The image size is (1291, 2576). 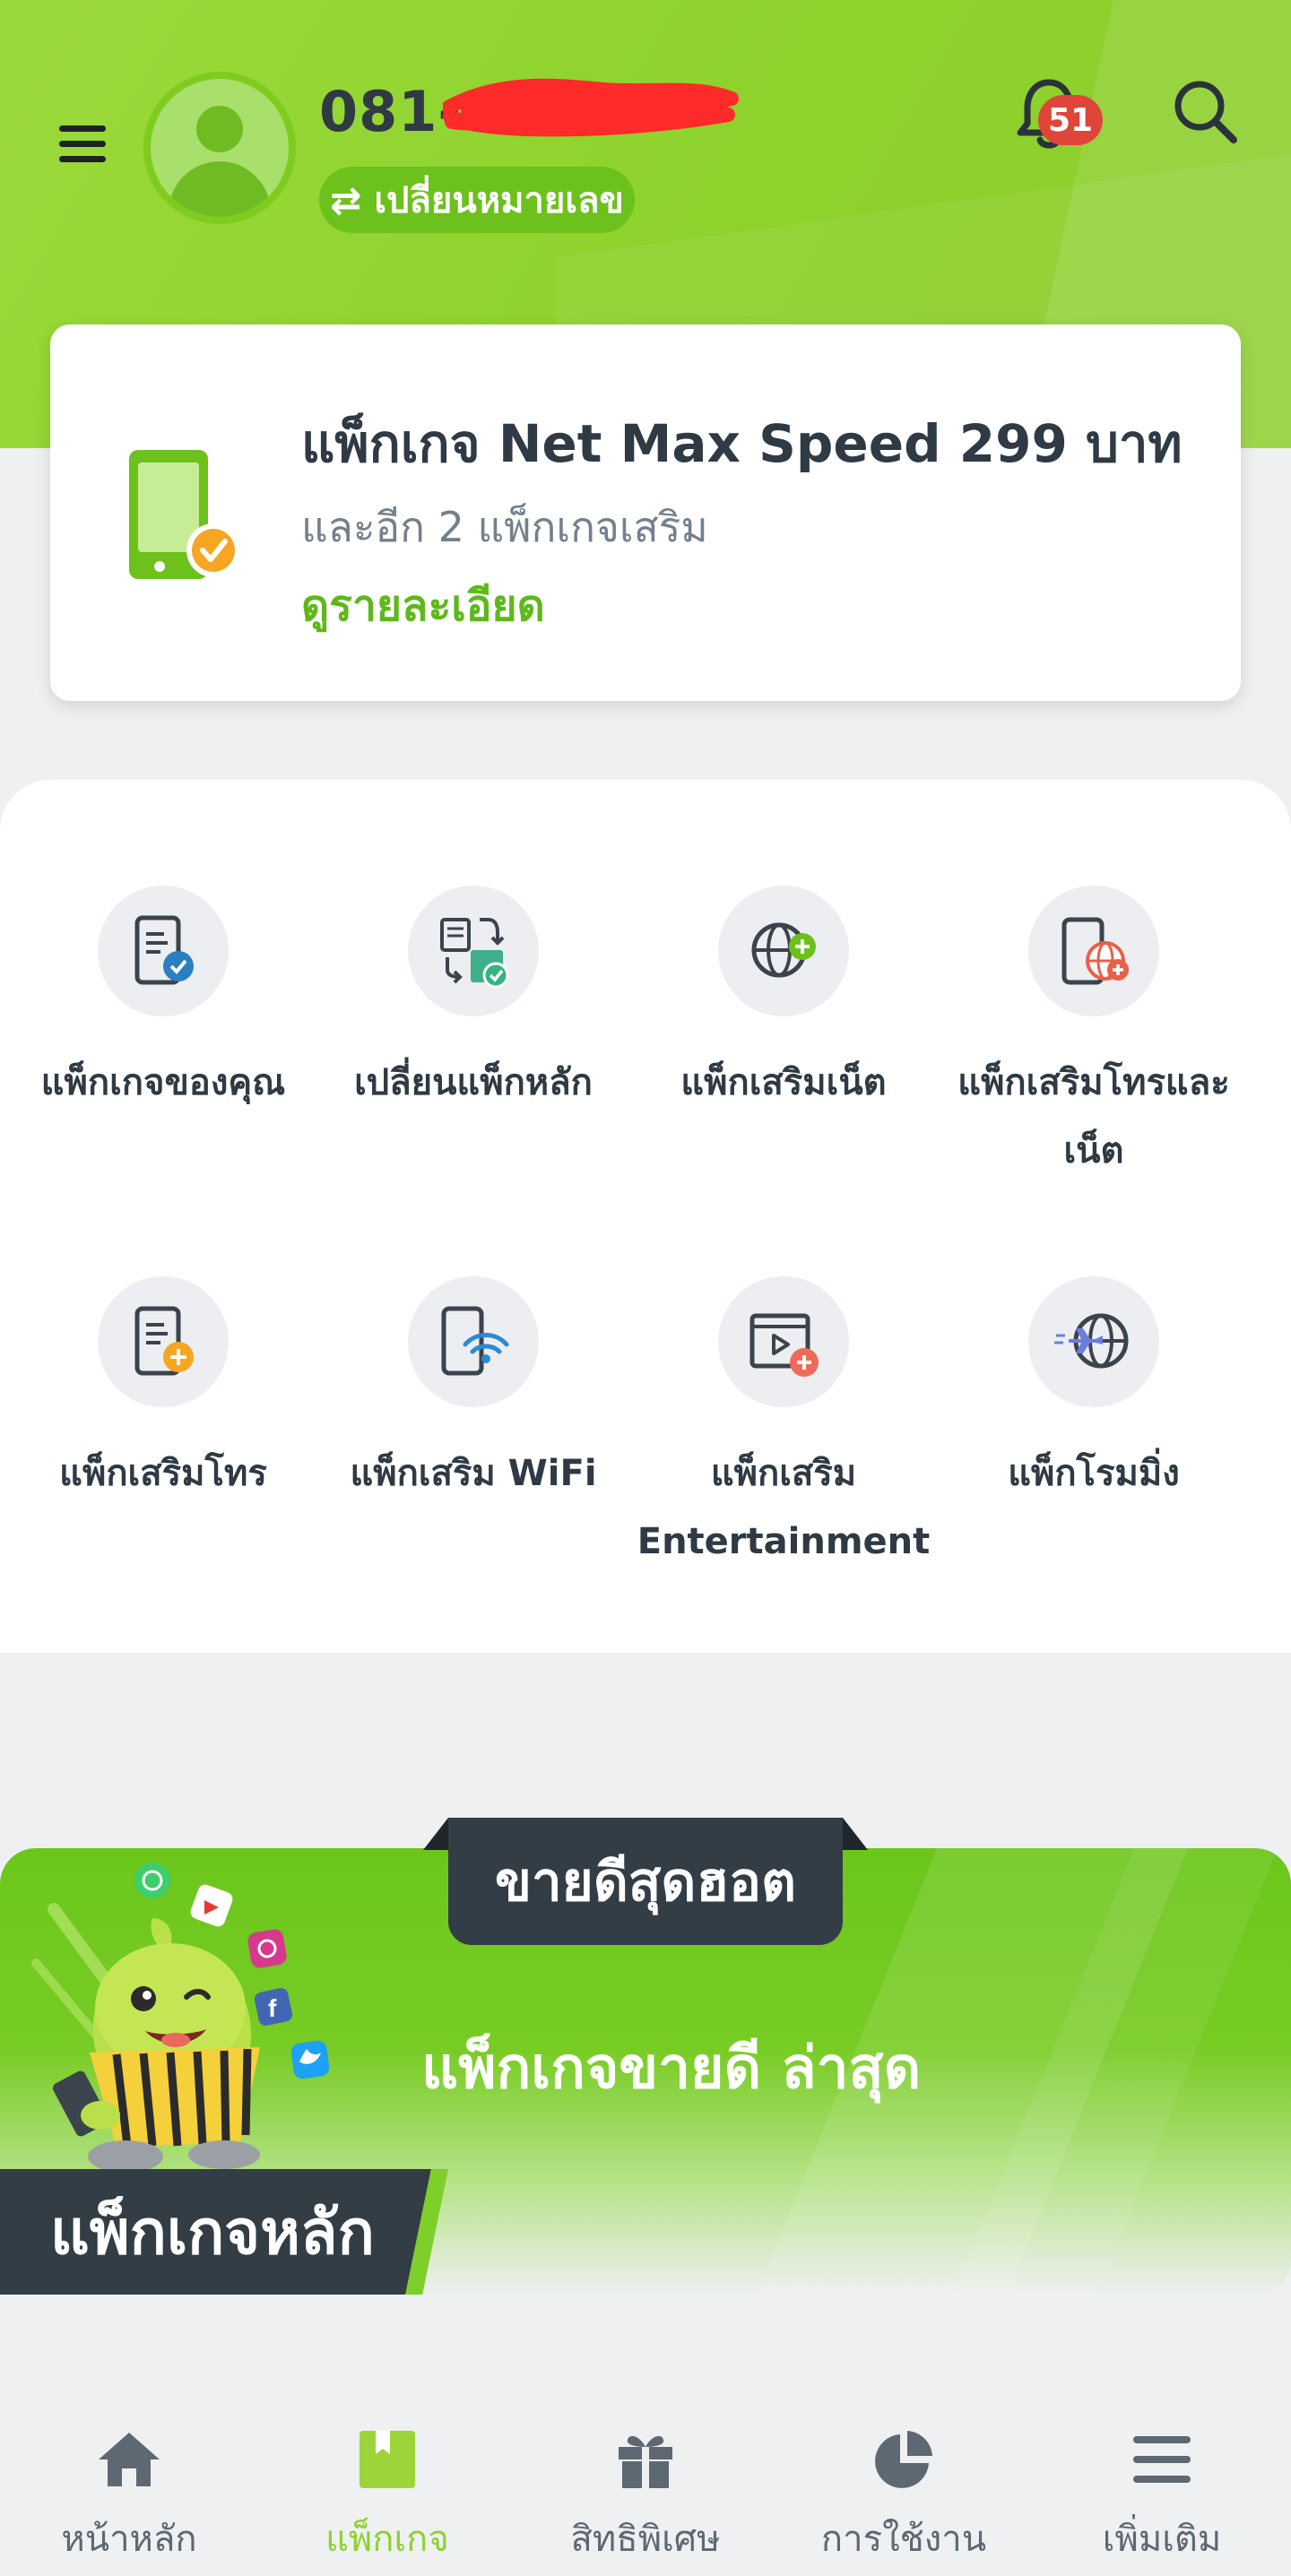 What do you see at coordinates (163, 1082) in the screenshot?
I see `menu-item-label: แพ็กเกจของคุณ` at bounding box center [163, 1082].